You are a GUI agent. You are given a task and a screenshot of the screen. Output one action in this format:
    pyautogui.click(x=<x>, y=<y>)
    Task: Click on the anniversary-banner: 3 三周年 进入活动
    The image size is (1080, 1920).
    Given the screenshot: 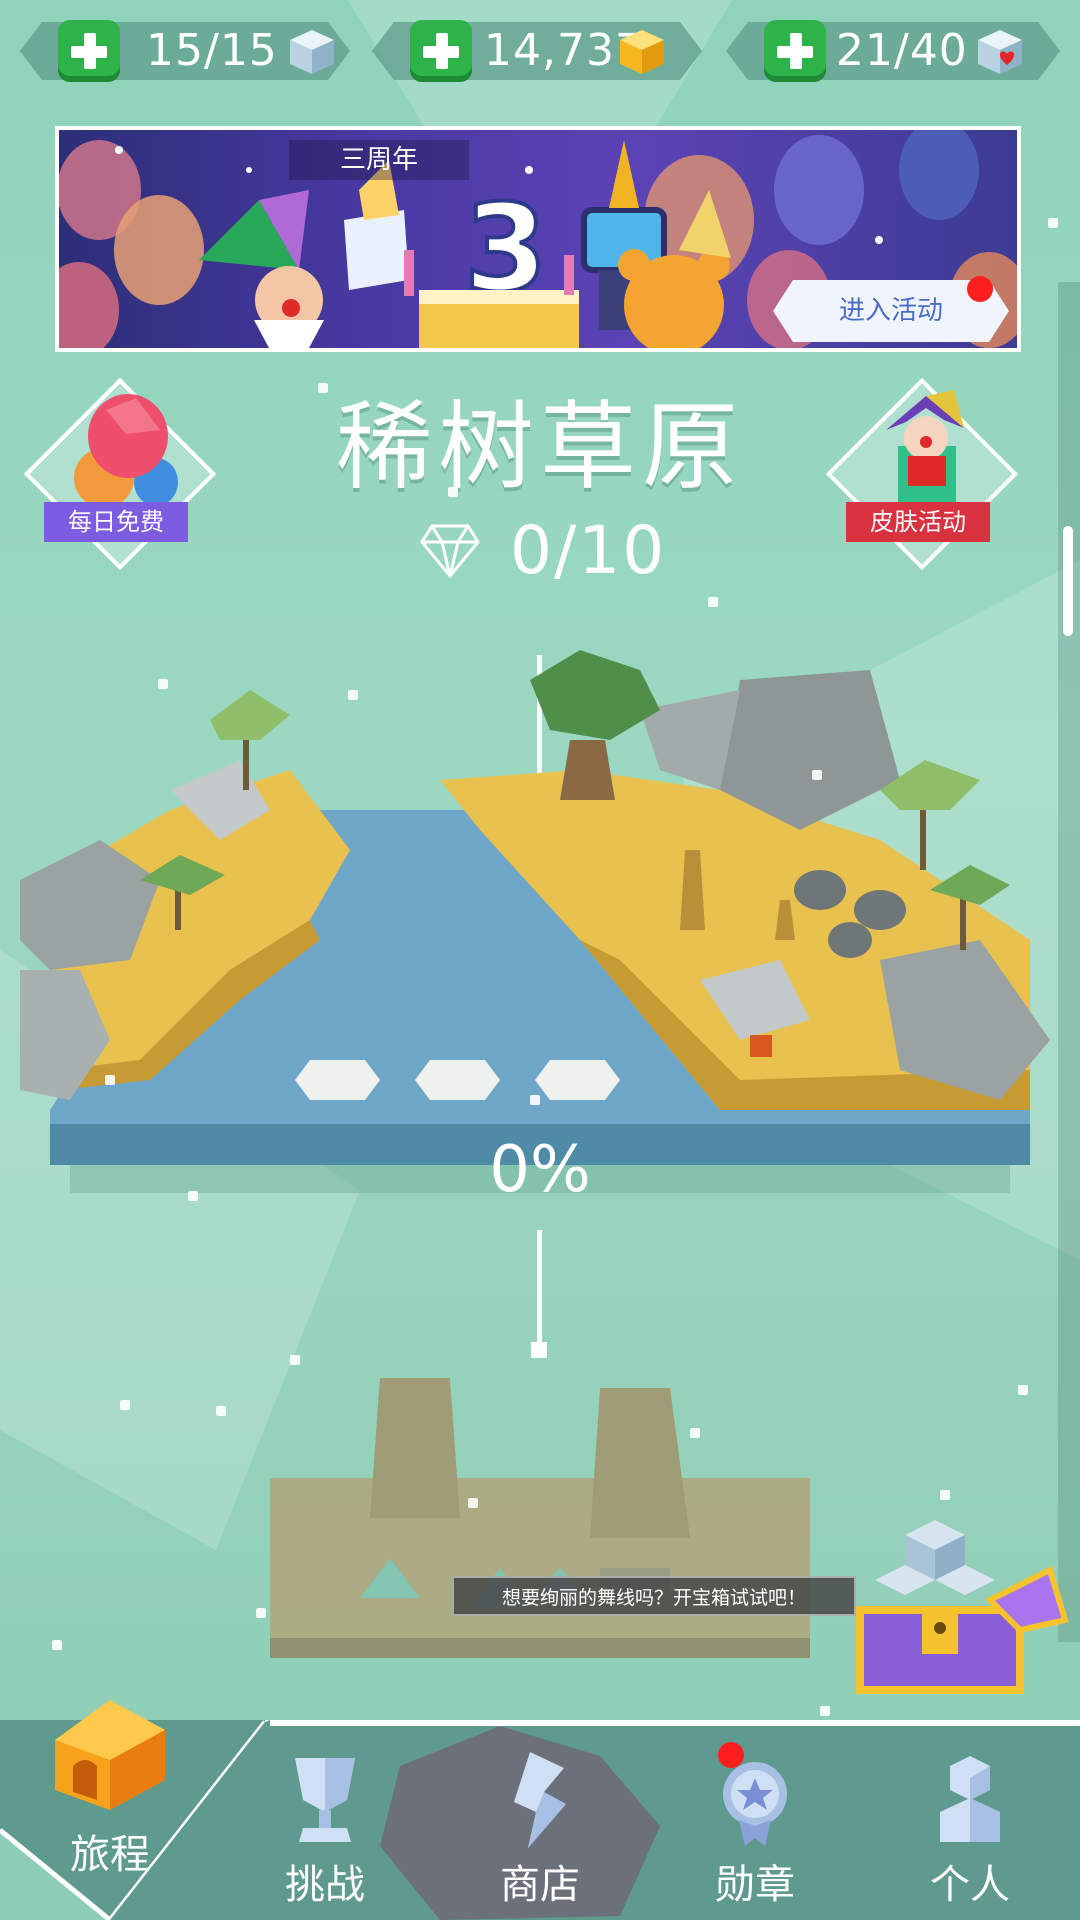 What is the action you would take?
    pyautogui.click(x=538, y=239)
    